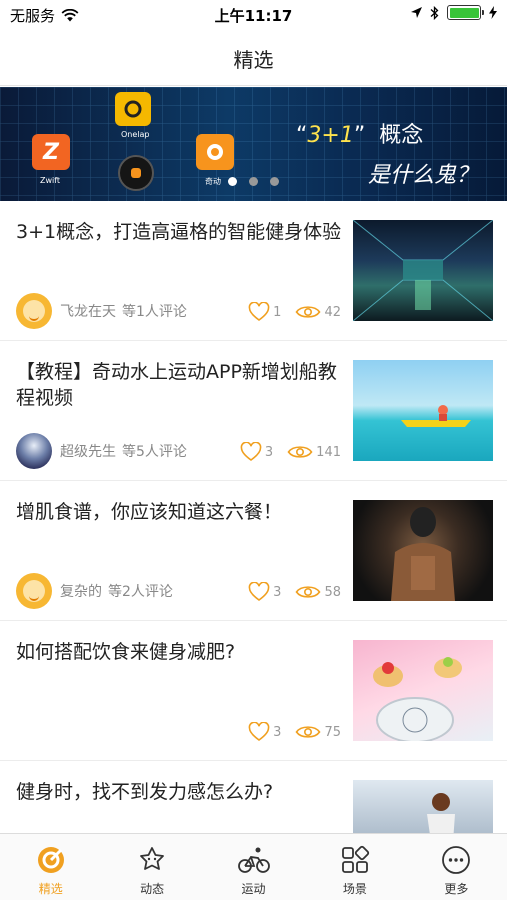 This screenshot has width=507, height=900. I want to click on tab-label: 精选, so click(50, 889).